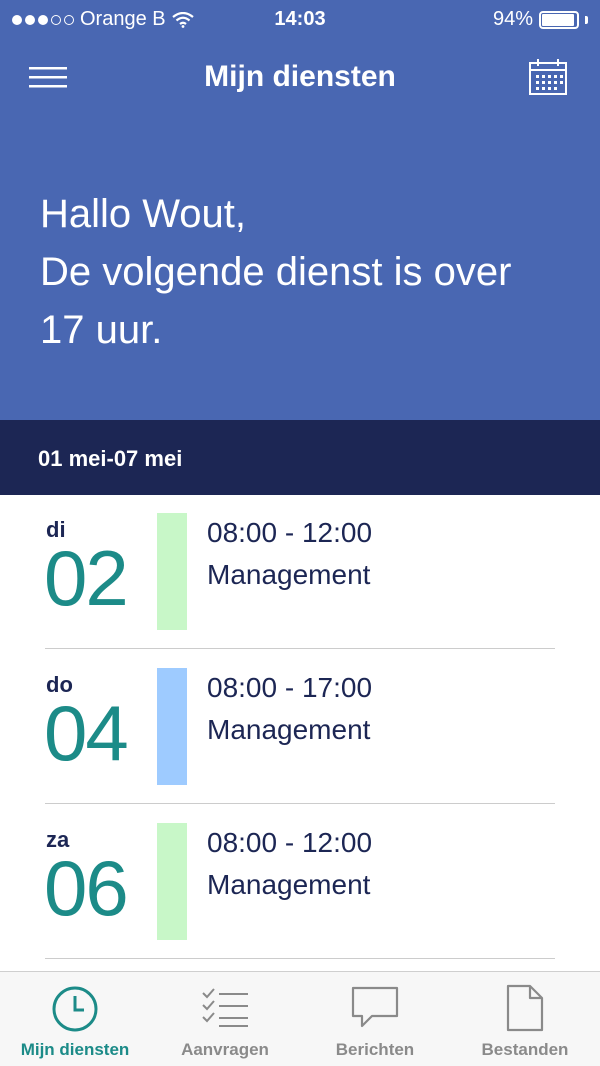 This screenshot has width=600, height=1066. I want to click on shift-item: di 02 08:00 - 12:00 Management, so click(300, 572).